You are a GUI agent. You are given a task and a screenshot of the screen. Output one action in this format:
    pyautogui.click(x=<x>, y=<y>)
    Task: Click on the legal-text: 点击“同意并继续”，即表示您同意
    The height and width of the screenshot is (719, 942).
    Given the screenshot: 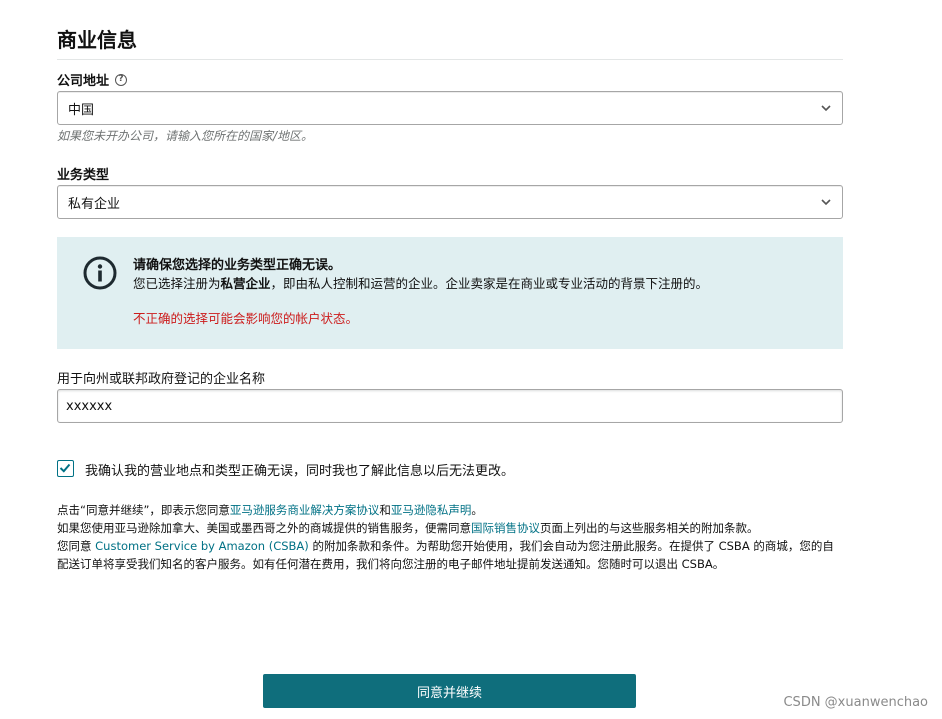 What is the action you would take?
    pyautogui.click(x=143, y=510)
    